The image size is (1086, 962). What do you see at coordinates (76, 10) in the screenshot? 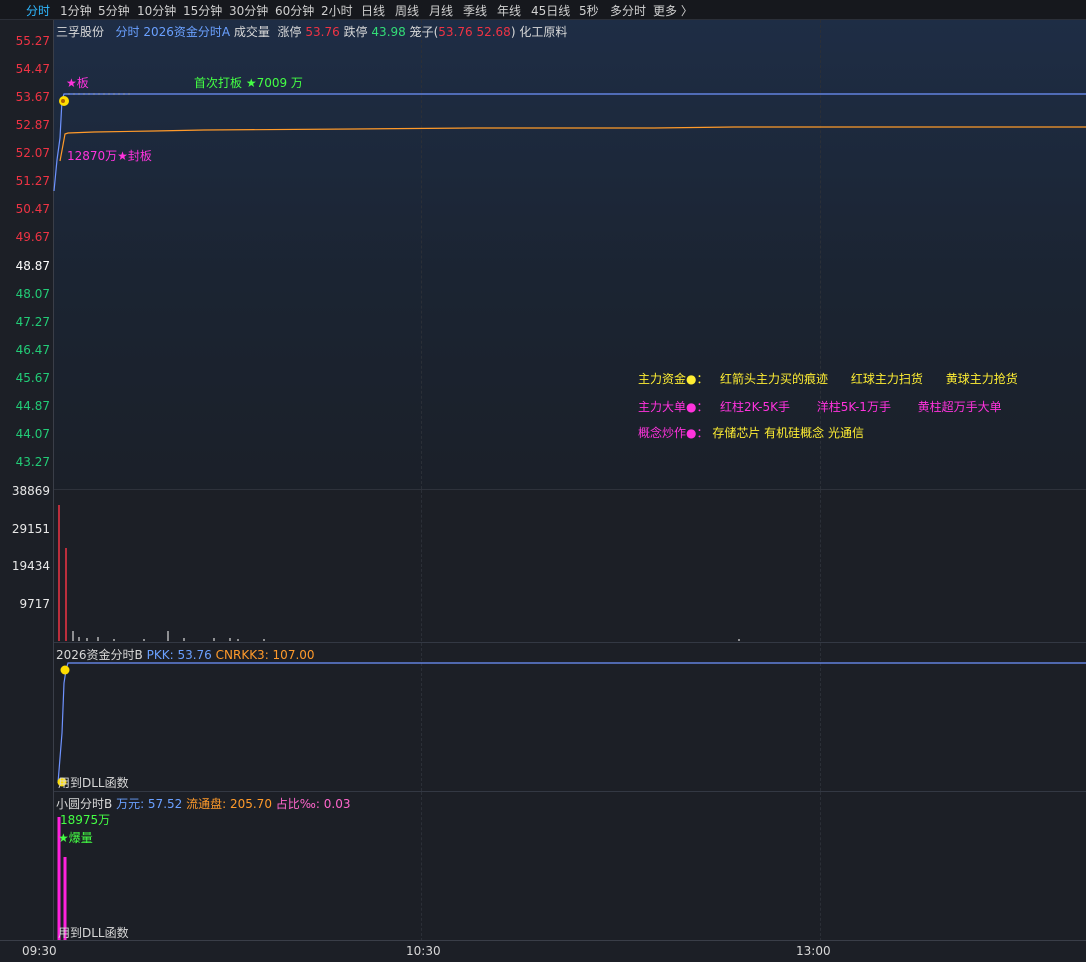
I see `period-tab-1min: 1分钟` at bounding box center [76, 10].